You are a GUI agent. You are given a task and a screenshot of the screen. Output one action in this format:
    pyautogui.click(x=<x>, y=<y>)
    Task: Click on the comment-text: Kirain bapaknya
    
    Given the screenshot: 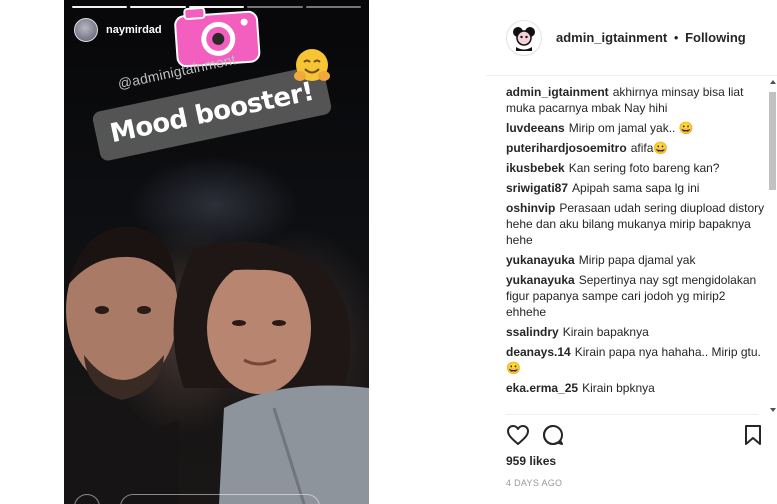 What is the action you would take?
    pyautogui.click(x=605, y=332)
    